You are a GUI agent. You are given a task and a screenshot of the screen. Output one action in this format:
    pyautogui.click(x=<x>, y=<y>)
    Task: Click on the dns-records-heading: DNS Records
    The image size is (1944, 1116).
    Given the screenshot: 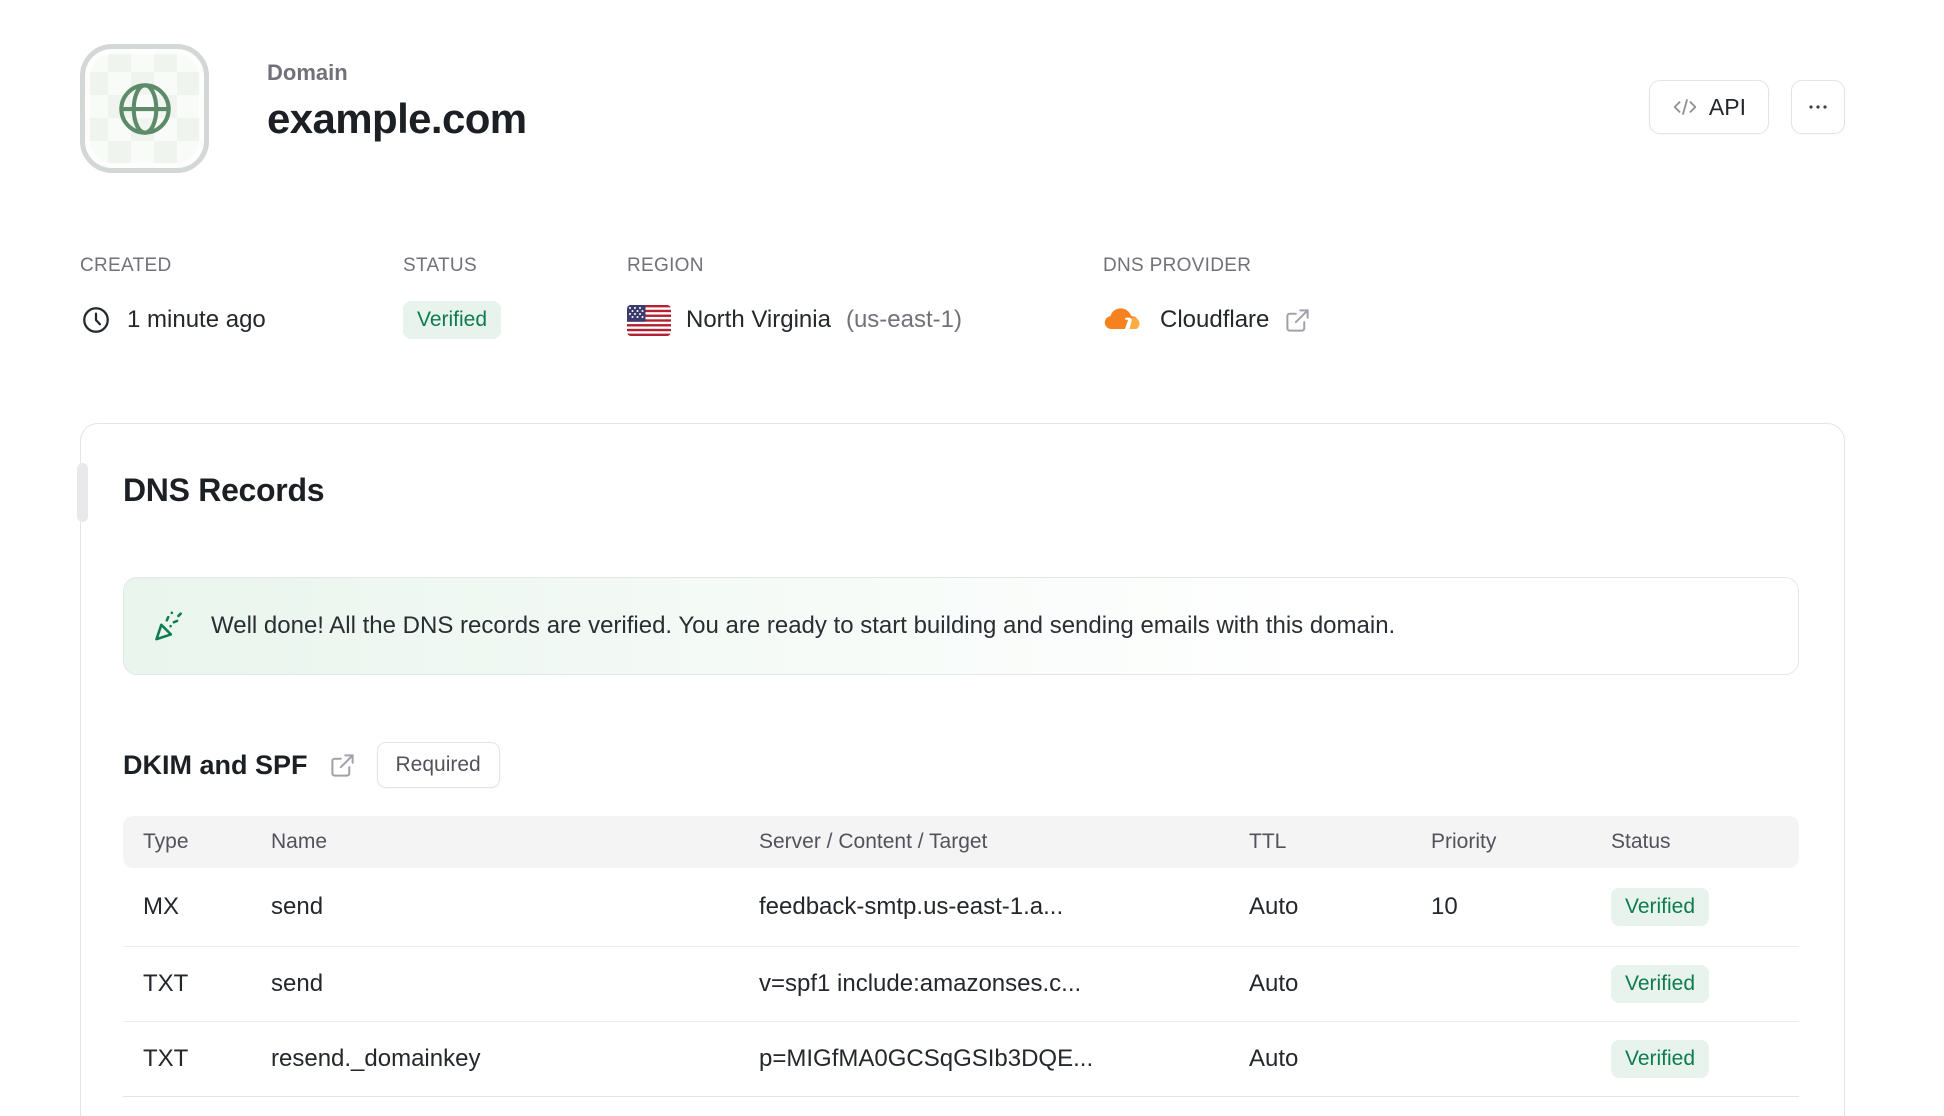 What is the action you would take?
    pyautogui.click(x=224, y=490)
    